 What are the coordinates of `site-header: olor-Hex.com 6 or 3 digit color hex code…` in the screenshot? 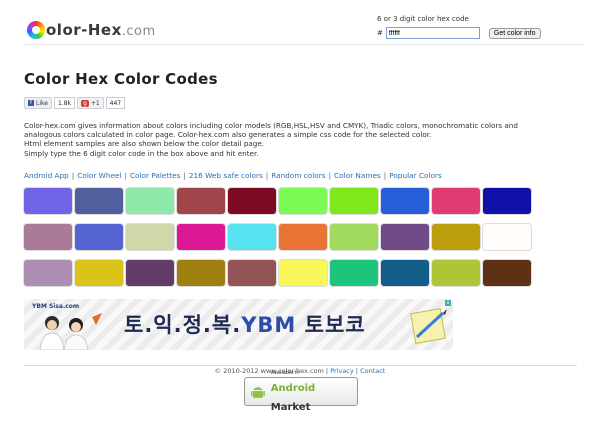 It's located at (300, 22).